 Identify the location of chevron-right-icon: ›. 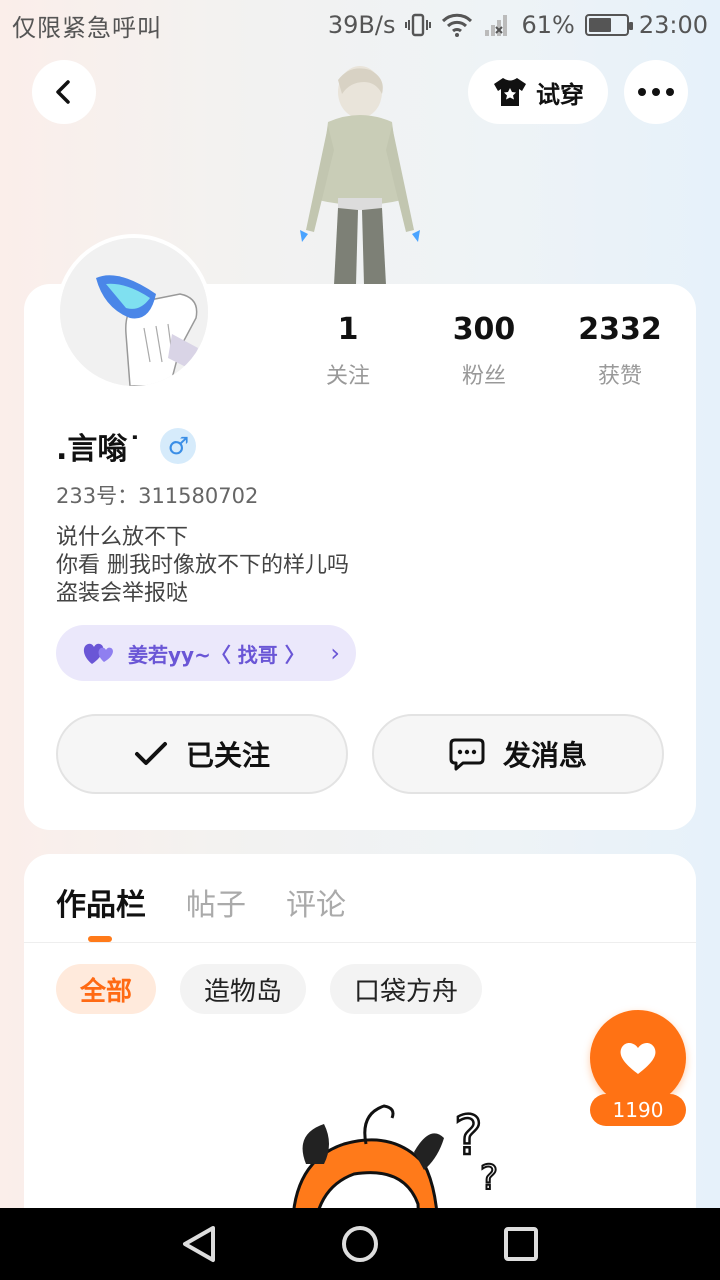
(335, 653).